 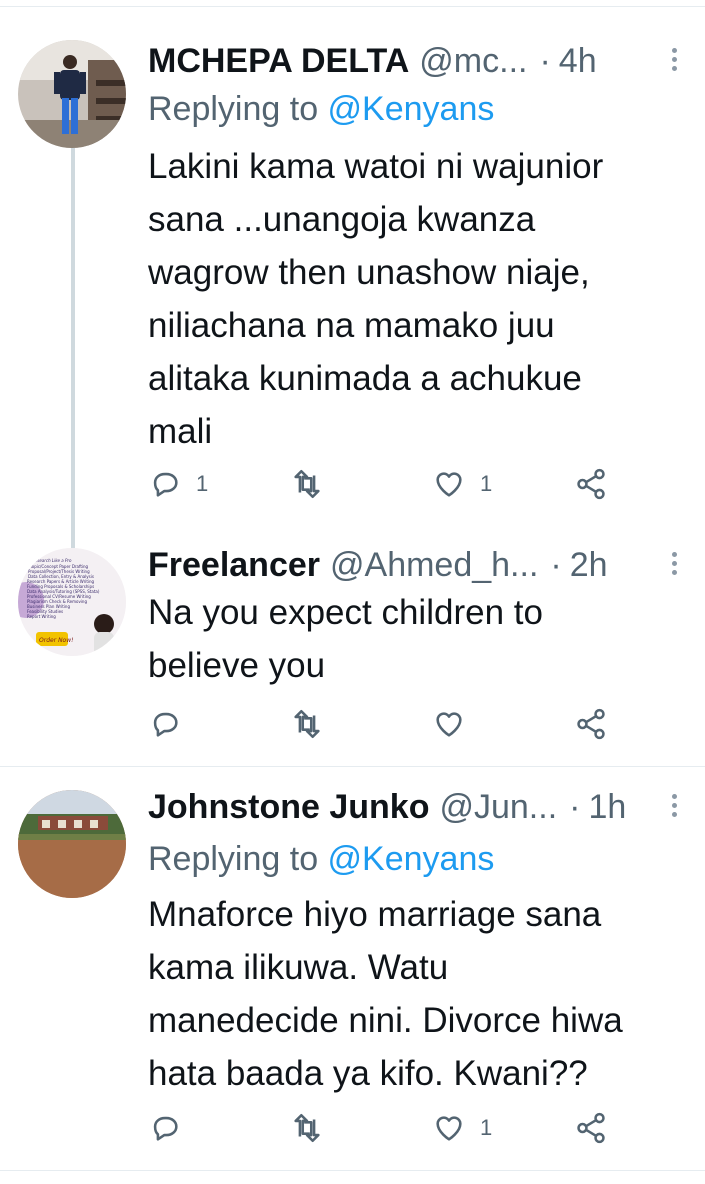 I want to click on tweet-text-line: Mnaforce hiyo marriage sana, so click(x=375, y=914).